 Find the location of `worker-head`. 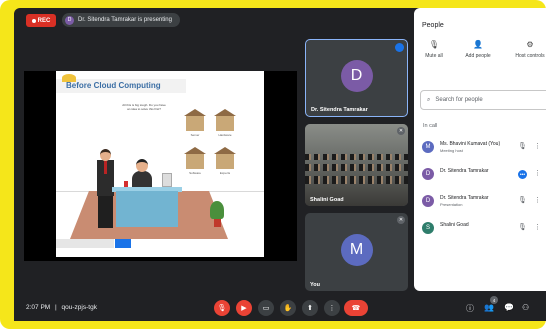

worker-head is located at coordinates (142, 165).